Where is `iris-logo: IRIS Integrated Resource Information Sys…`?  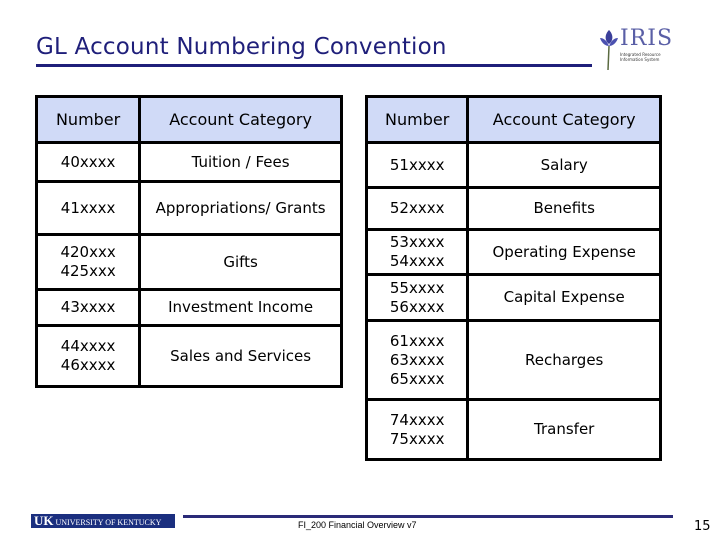 iris-logo: IRIS Integrated Resource Information Sys… is located at coordinates (636, 49).